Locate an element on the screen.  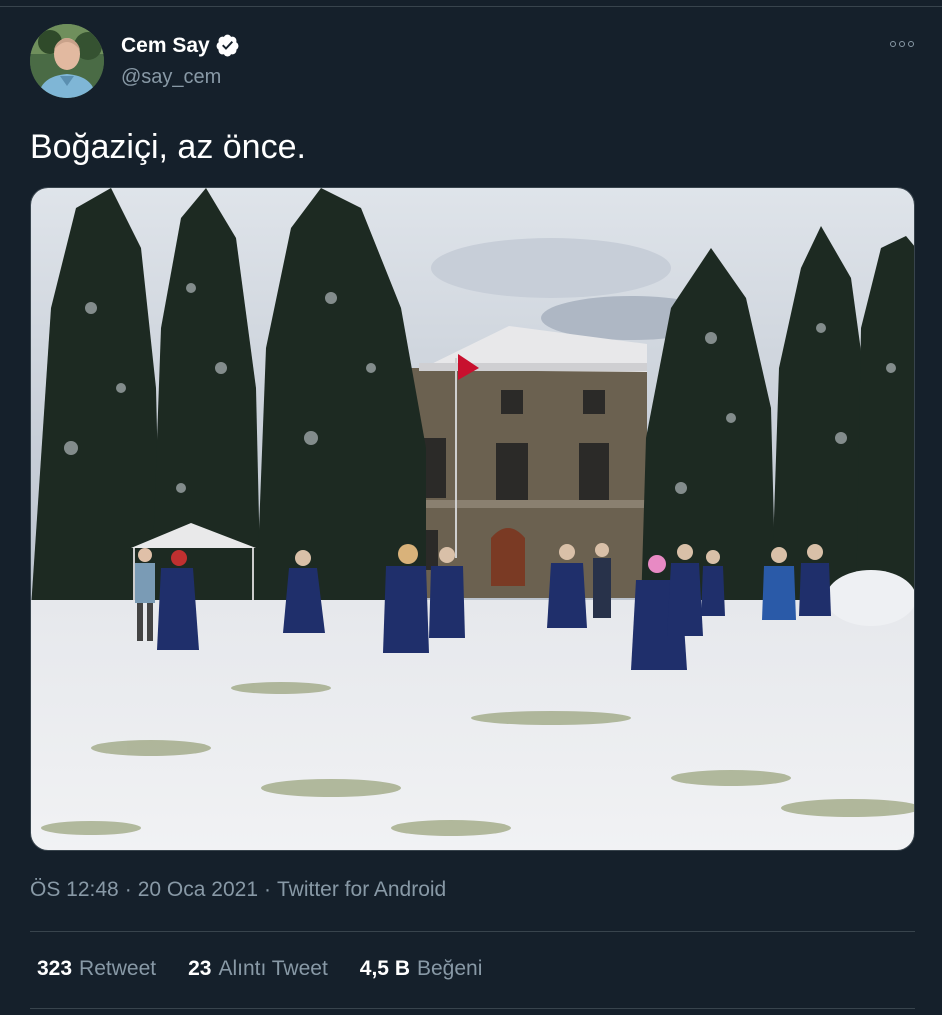
tweet-stats: 323 Retweet 23 Alıntı Tweet 4,5 B Beğeni is located at coordinates (259, 969).